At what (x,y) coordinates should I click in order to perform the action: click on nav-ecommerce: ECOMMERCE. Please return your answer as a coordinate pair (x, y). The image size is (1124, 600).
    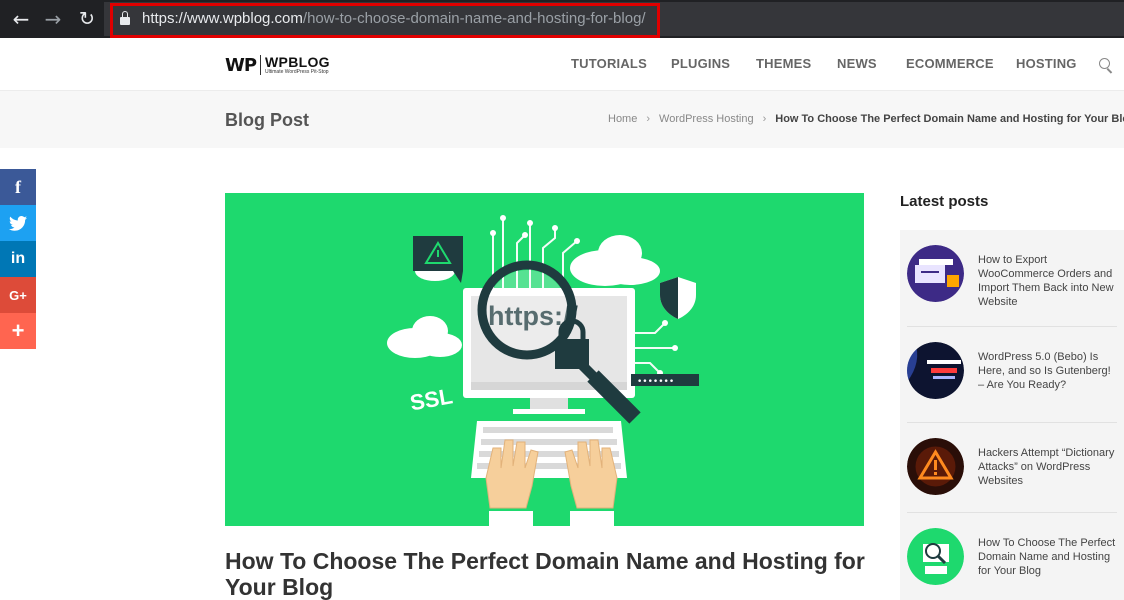
    Looking at the image, I should click on (950, 63).